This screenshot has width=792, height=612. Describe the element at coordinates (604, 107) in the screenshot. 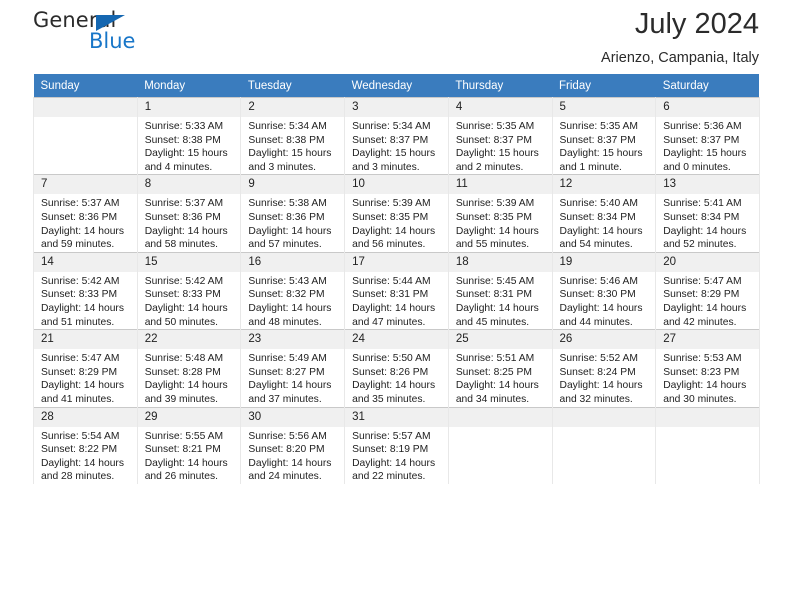

I see `day-number: 5` at that location.